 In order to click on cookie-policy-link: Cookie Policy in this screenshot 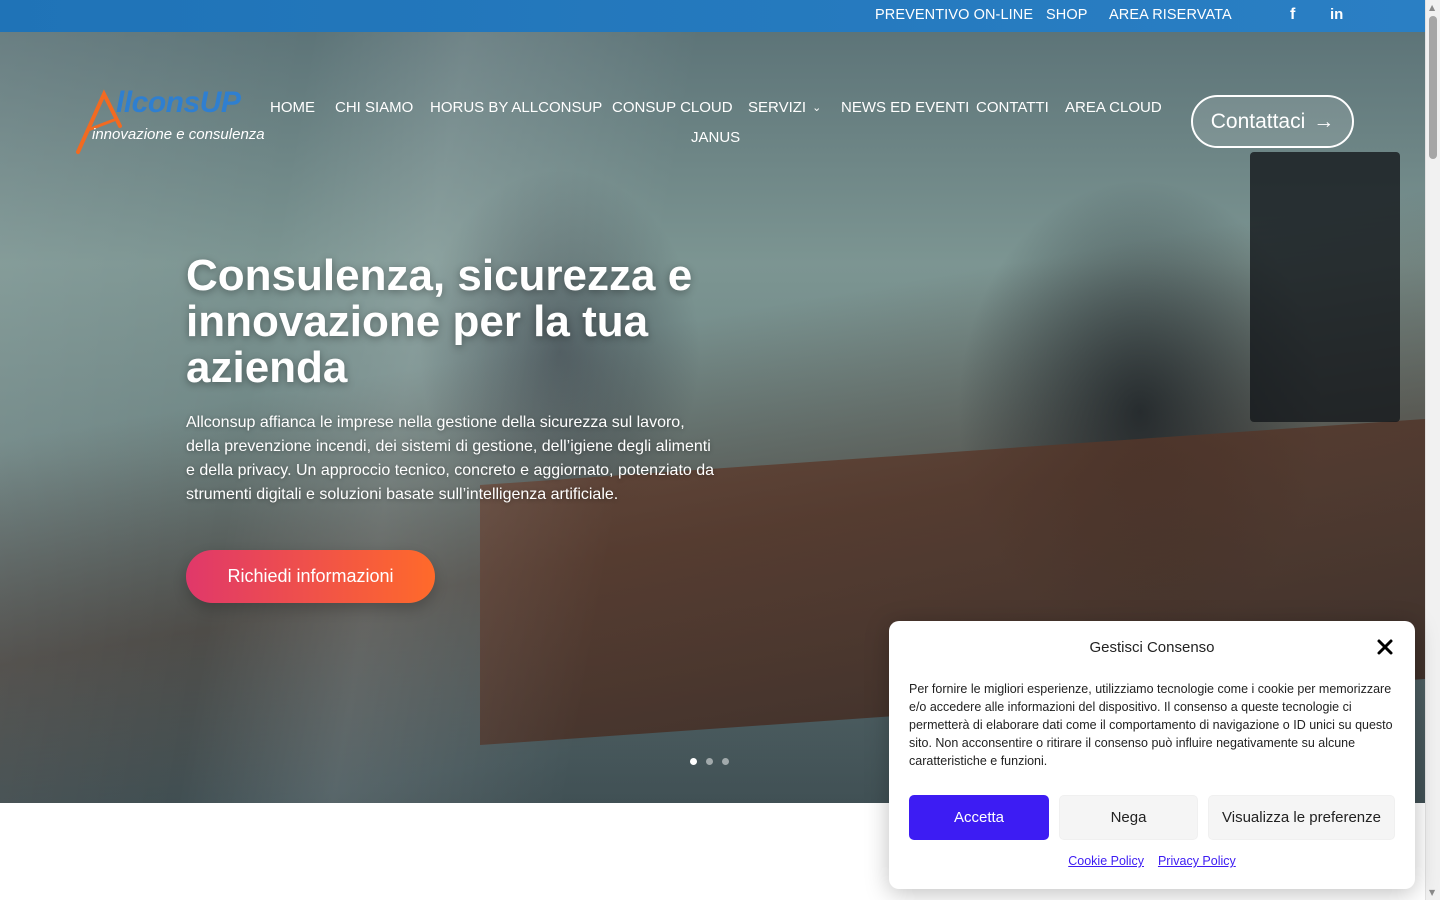, I will do `click(1106, 861)`.